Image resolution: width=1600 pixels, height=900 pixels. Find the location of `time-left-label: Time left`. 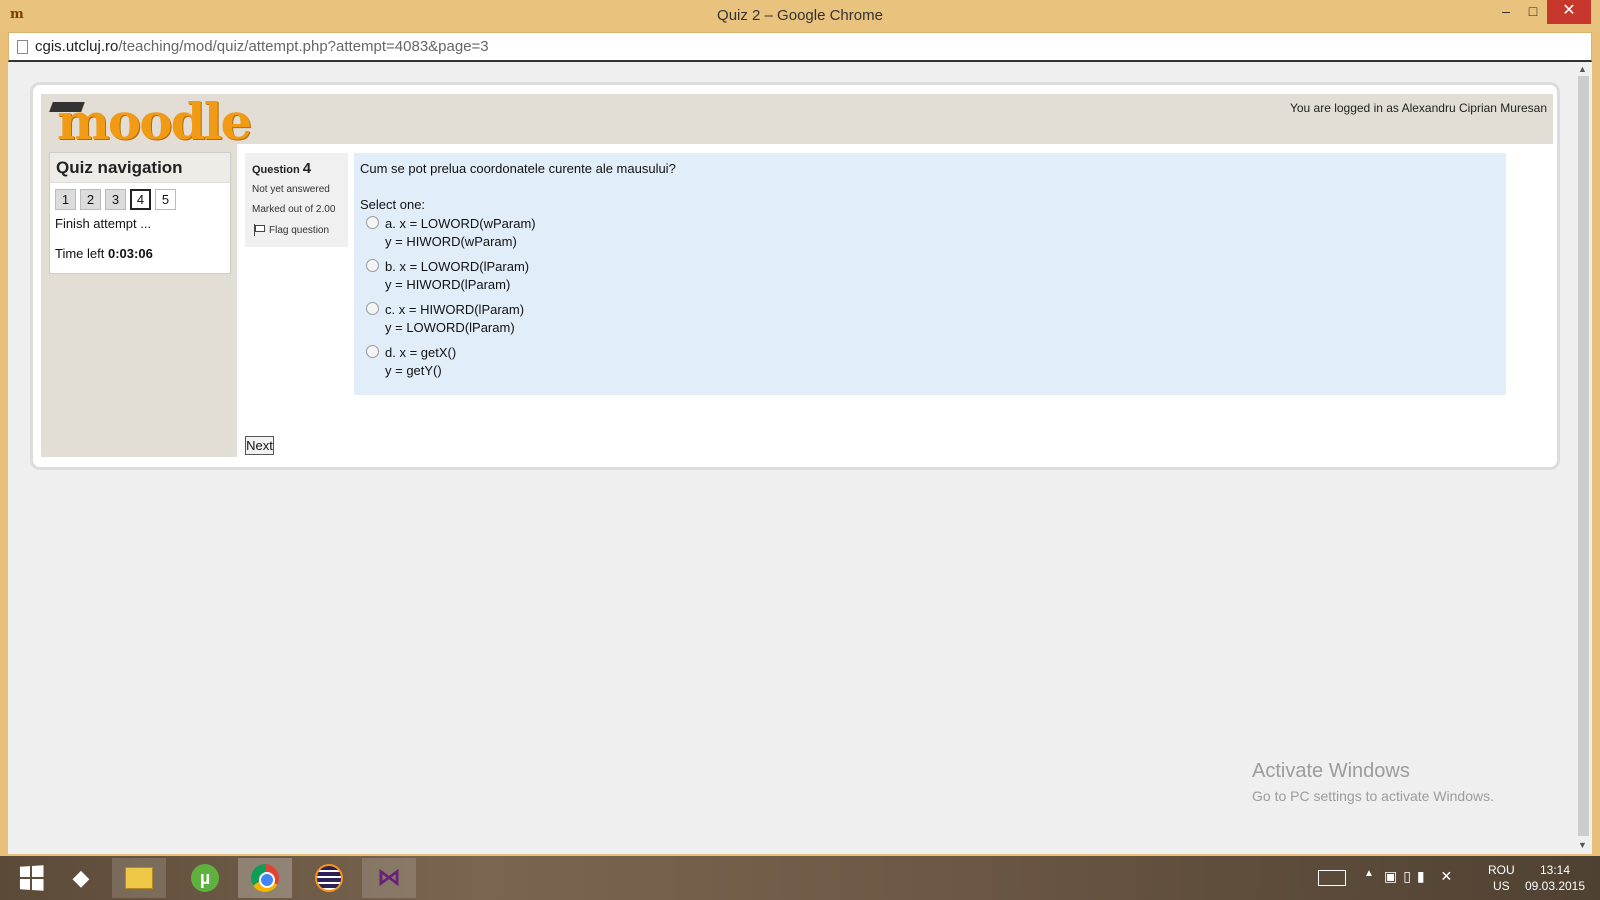

time-left-label: Time left is located at coordinates (80, 253).